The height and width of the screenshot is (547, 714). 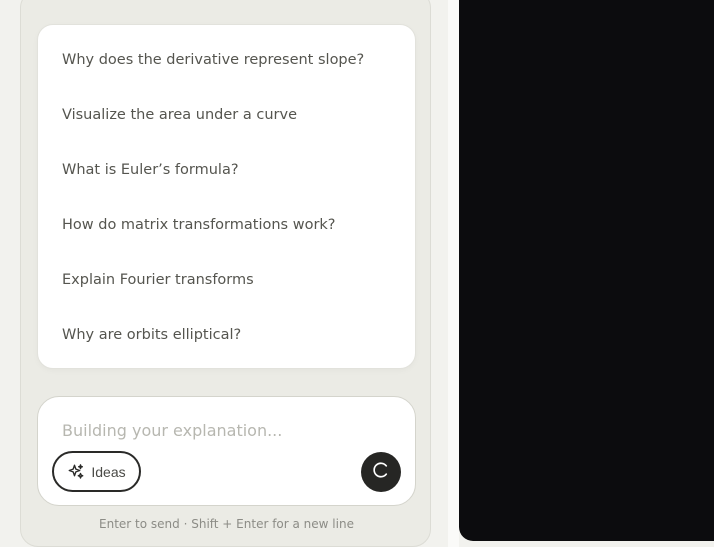 I want to click on send-button, so click(x=381, y=472).